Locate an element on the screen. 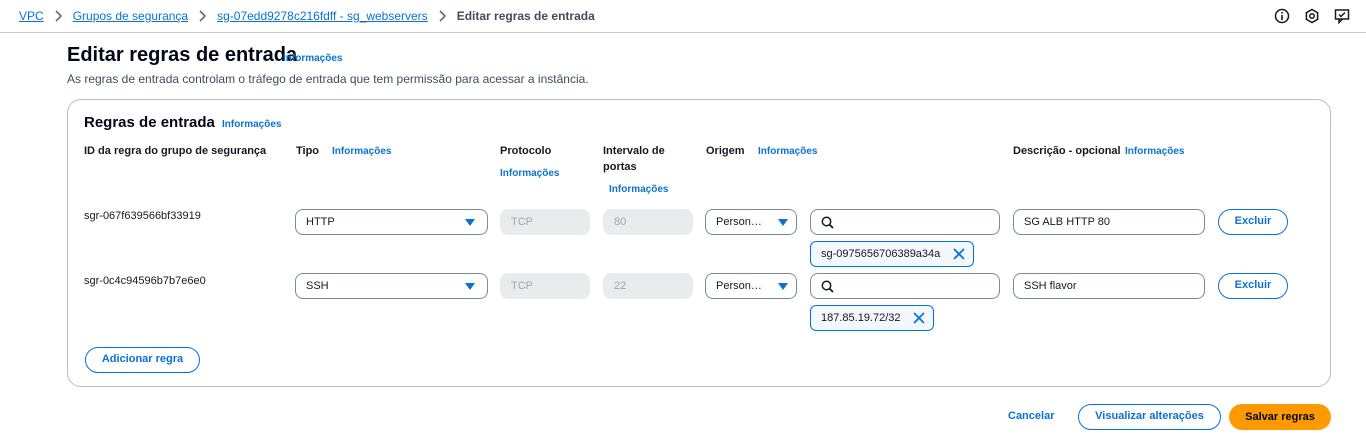 This screenshot has width=1366, height=448. section-title: Regras de entrada is located at coordinates (149, 122).